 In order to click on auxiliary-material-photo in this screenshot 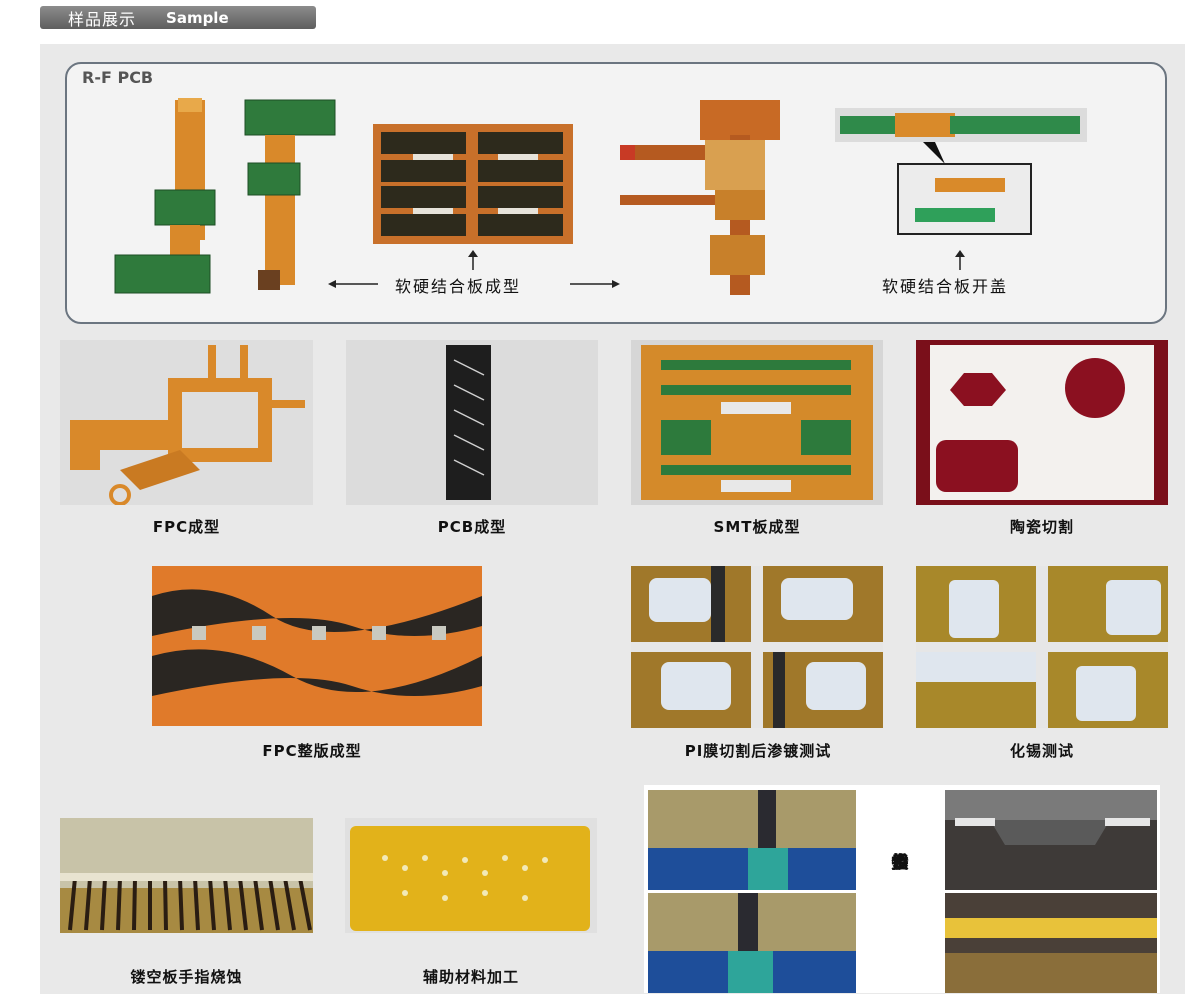, I will do `click(471, 875)`.